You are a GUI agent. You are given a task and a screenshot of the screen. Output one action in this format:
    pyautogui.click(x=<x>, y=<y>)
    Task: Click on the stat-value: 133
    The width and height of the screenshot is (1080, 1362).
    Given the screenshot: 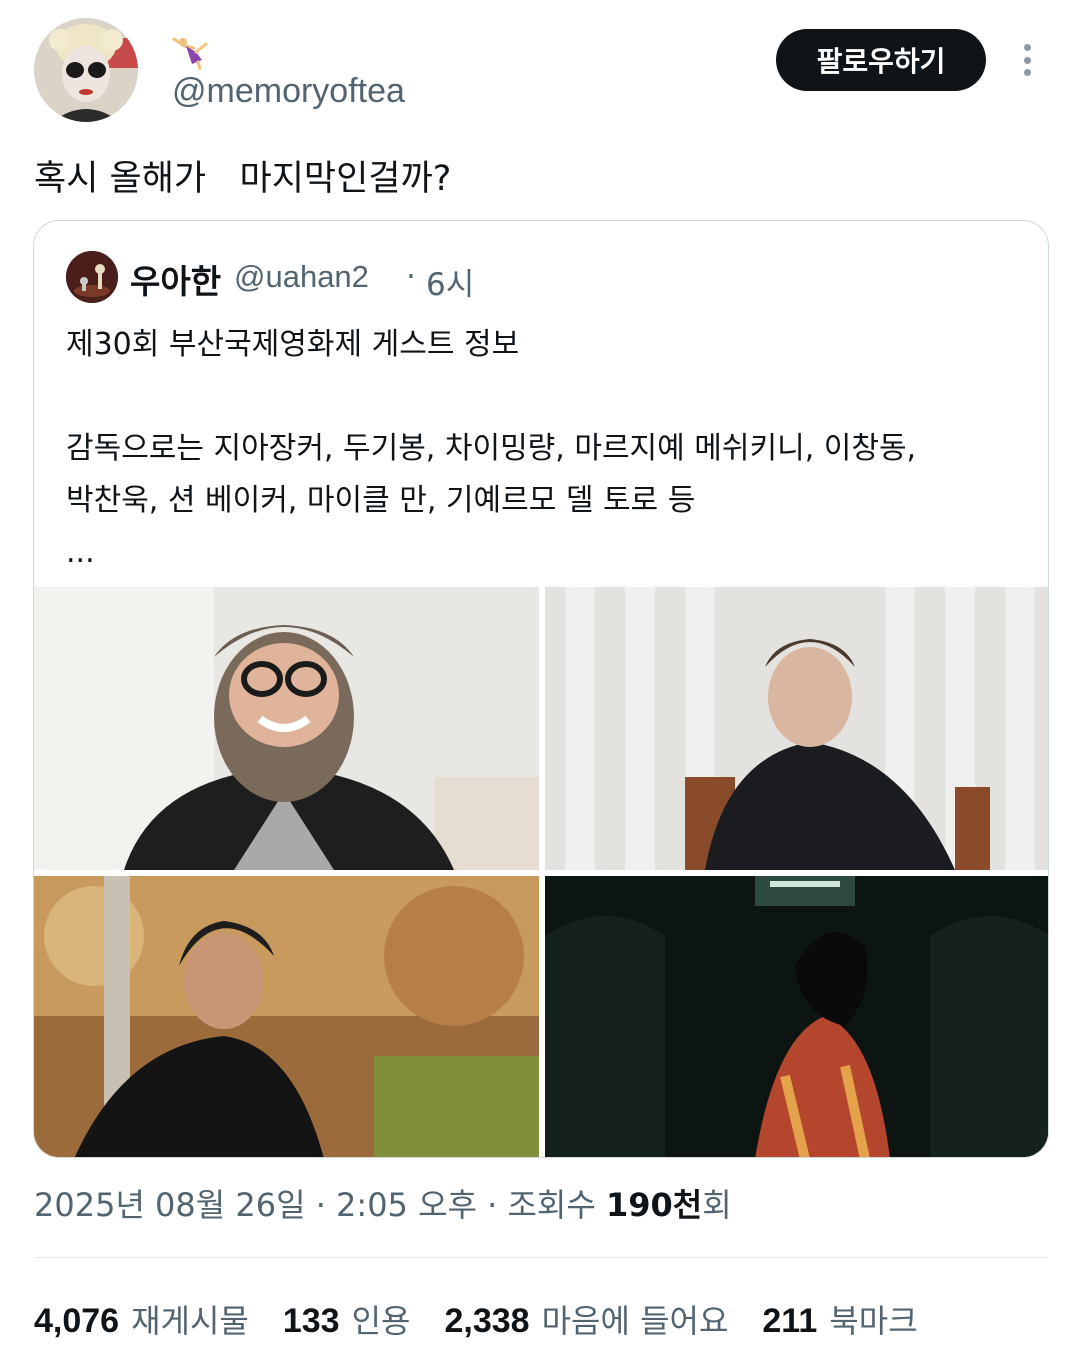 What is the action you would take?
    pyautogui.click(x=311, y=1321)
    